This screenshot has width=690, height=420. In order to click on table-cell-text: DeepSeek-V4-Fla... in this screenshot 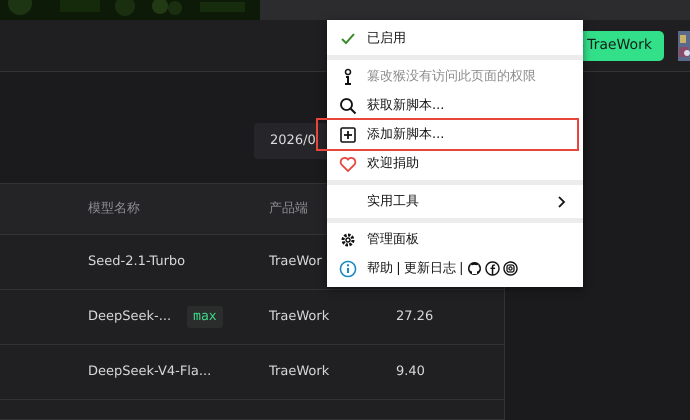, I will do `click(150, 372)`.